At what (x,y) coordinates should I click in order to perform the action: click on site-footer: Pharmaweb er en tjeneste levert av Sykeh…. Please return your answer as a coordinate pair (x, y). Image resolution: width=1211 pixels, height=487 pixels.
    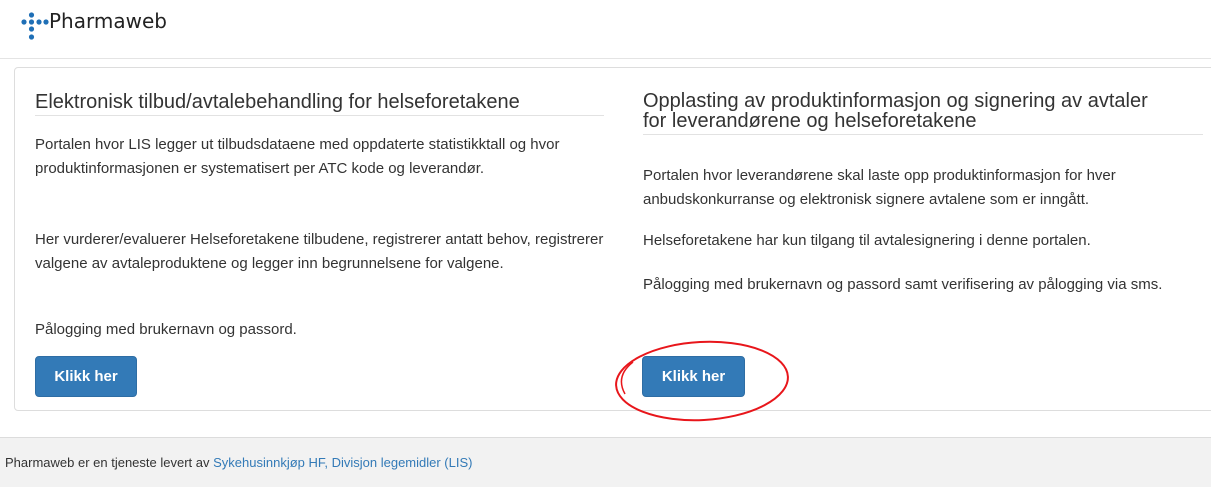
    Looking at the image, I should click on (605, 462).